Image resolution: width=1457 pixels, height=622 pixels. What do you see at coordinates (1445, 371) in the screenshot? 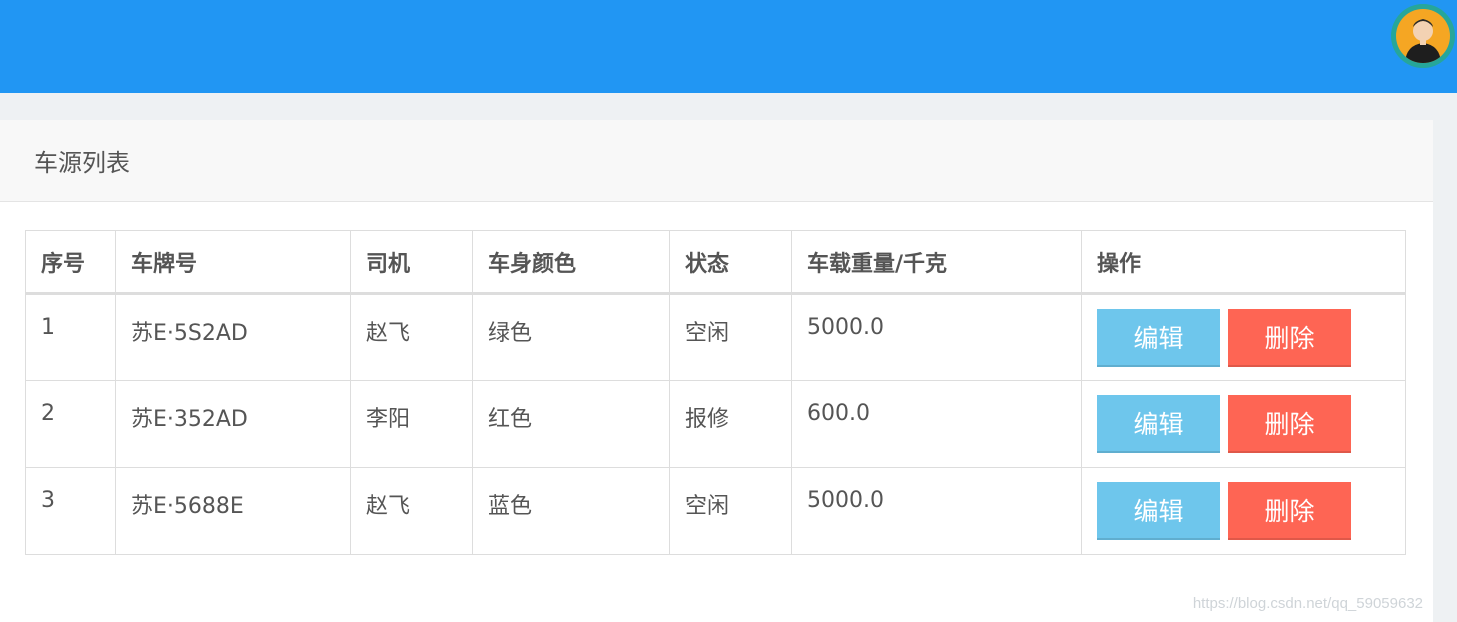
I see `scrollbar-track` at bounding box center [1445, 371].